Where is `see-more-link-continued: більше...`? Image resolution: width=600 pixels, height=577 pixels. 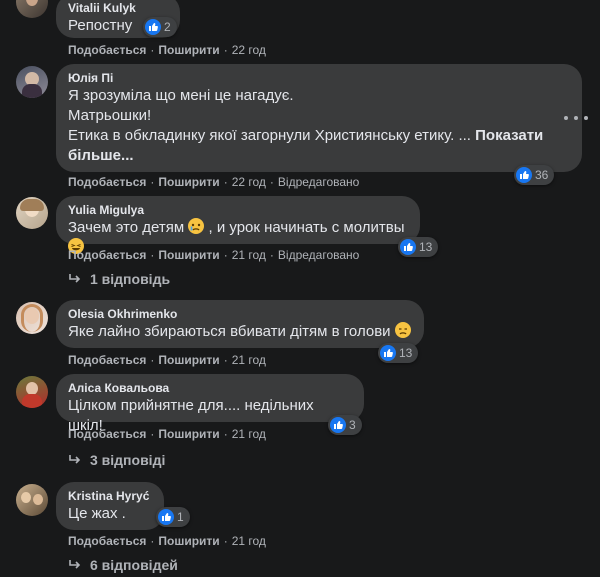
see-more-link-continued: більше... is located at coordinates (319, 156).